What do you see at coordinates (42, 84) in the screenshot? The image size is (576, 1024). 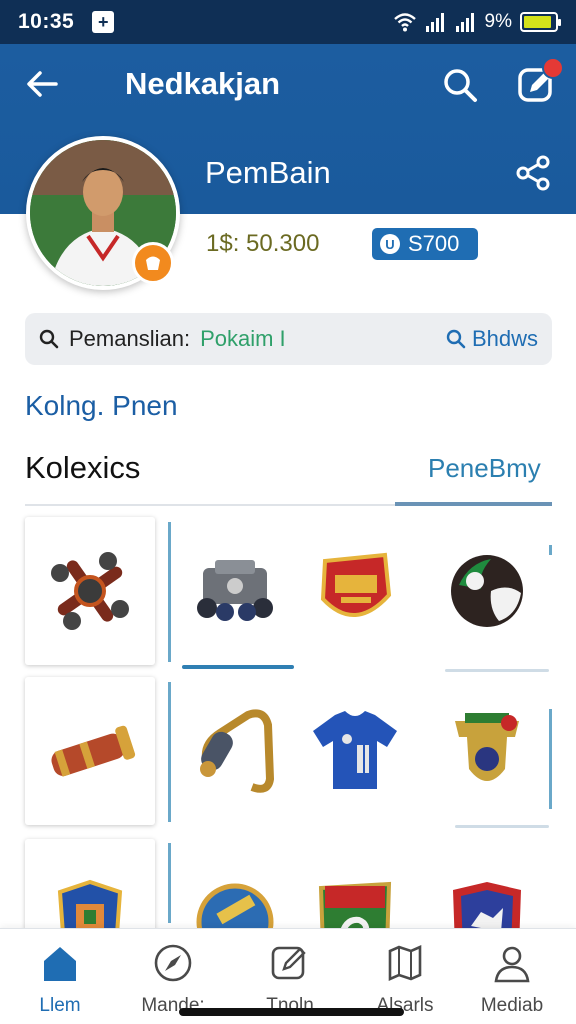 I see `back-arrow-icon` at bounding box center [42, 84].